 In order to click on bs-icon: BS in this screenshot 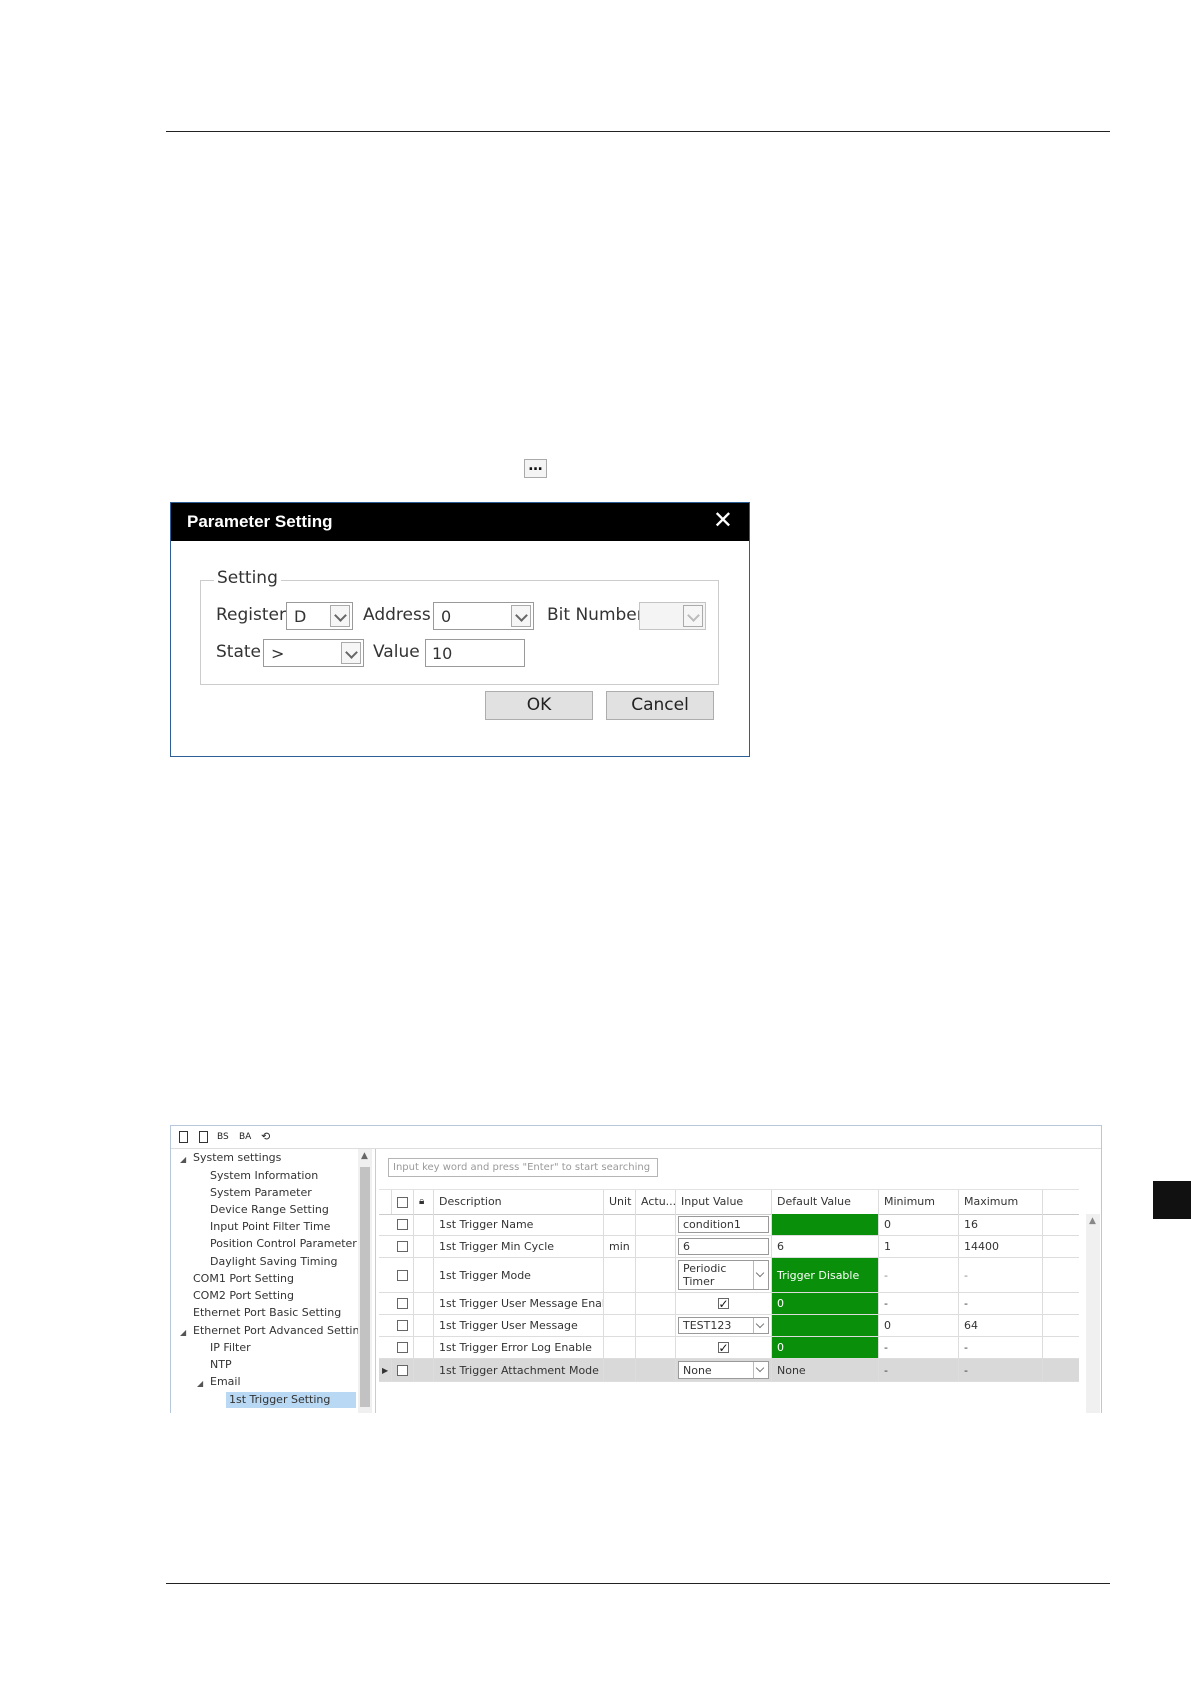, I will do `click(223, 1137)`.